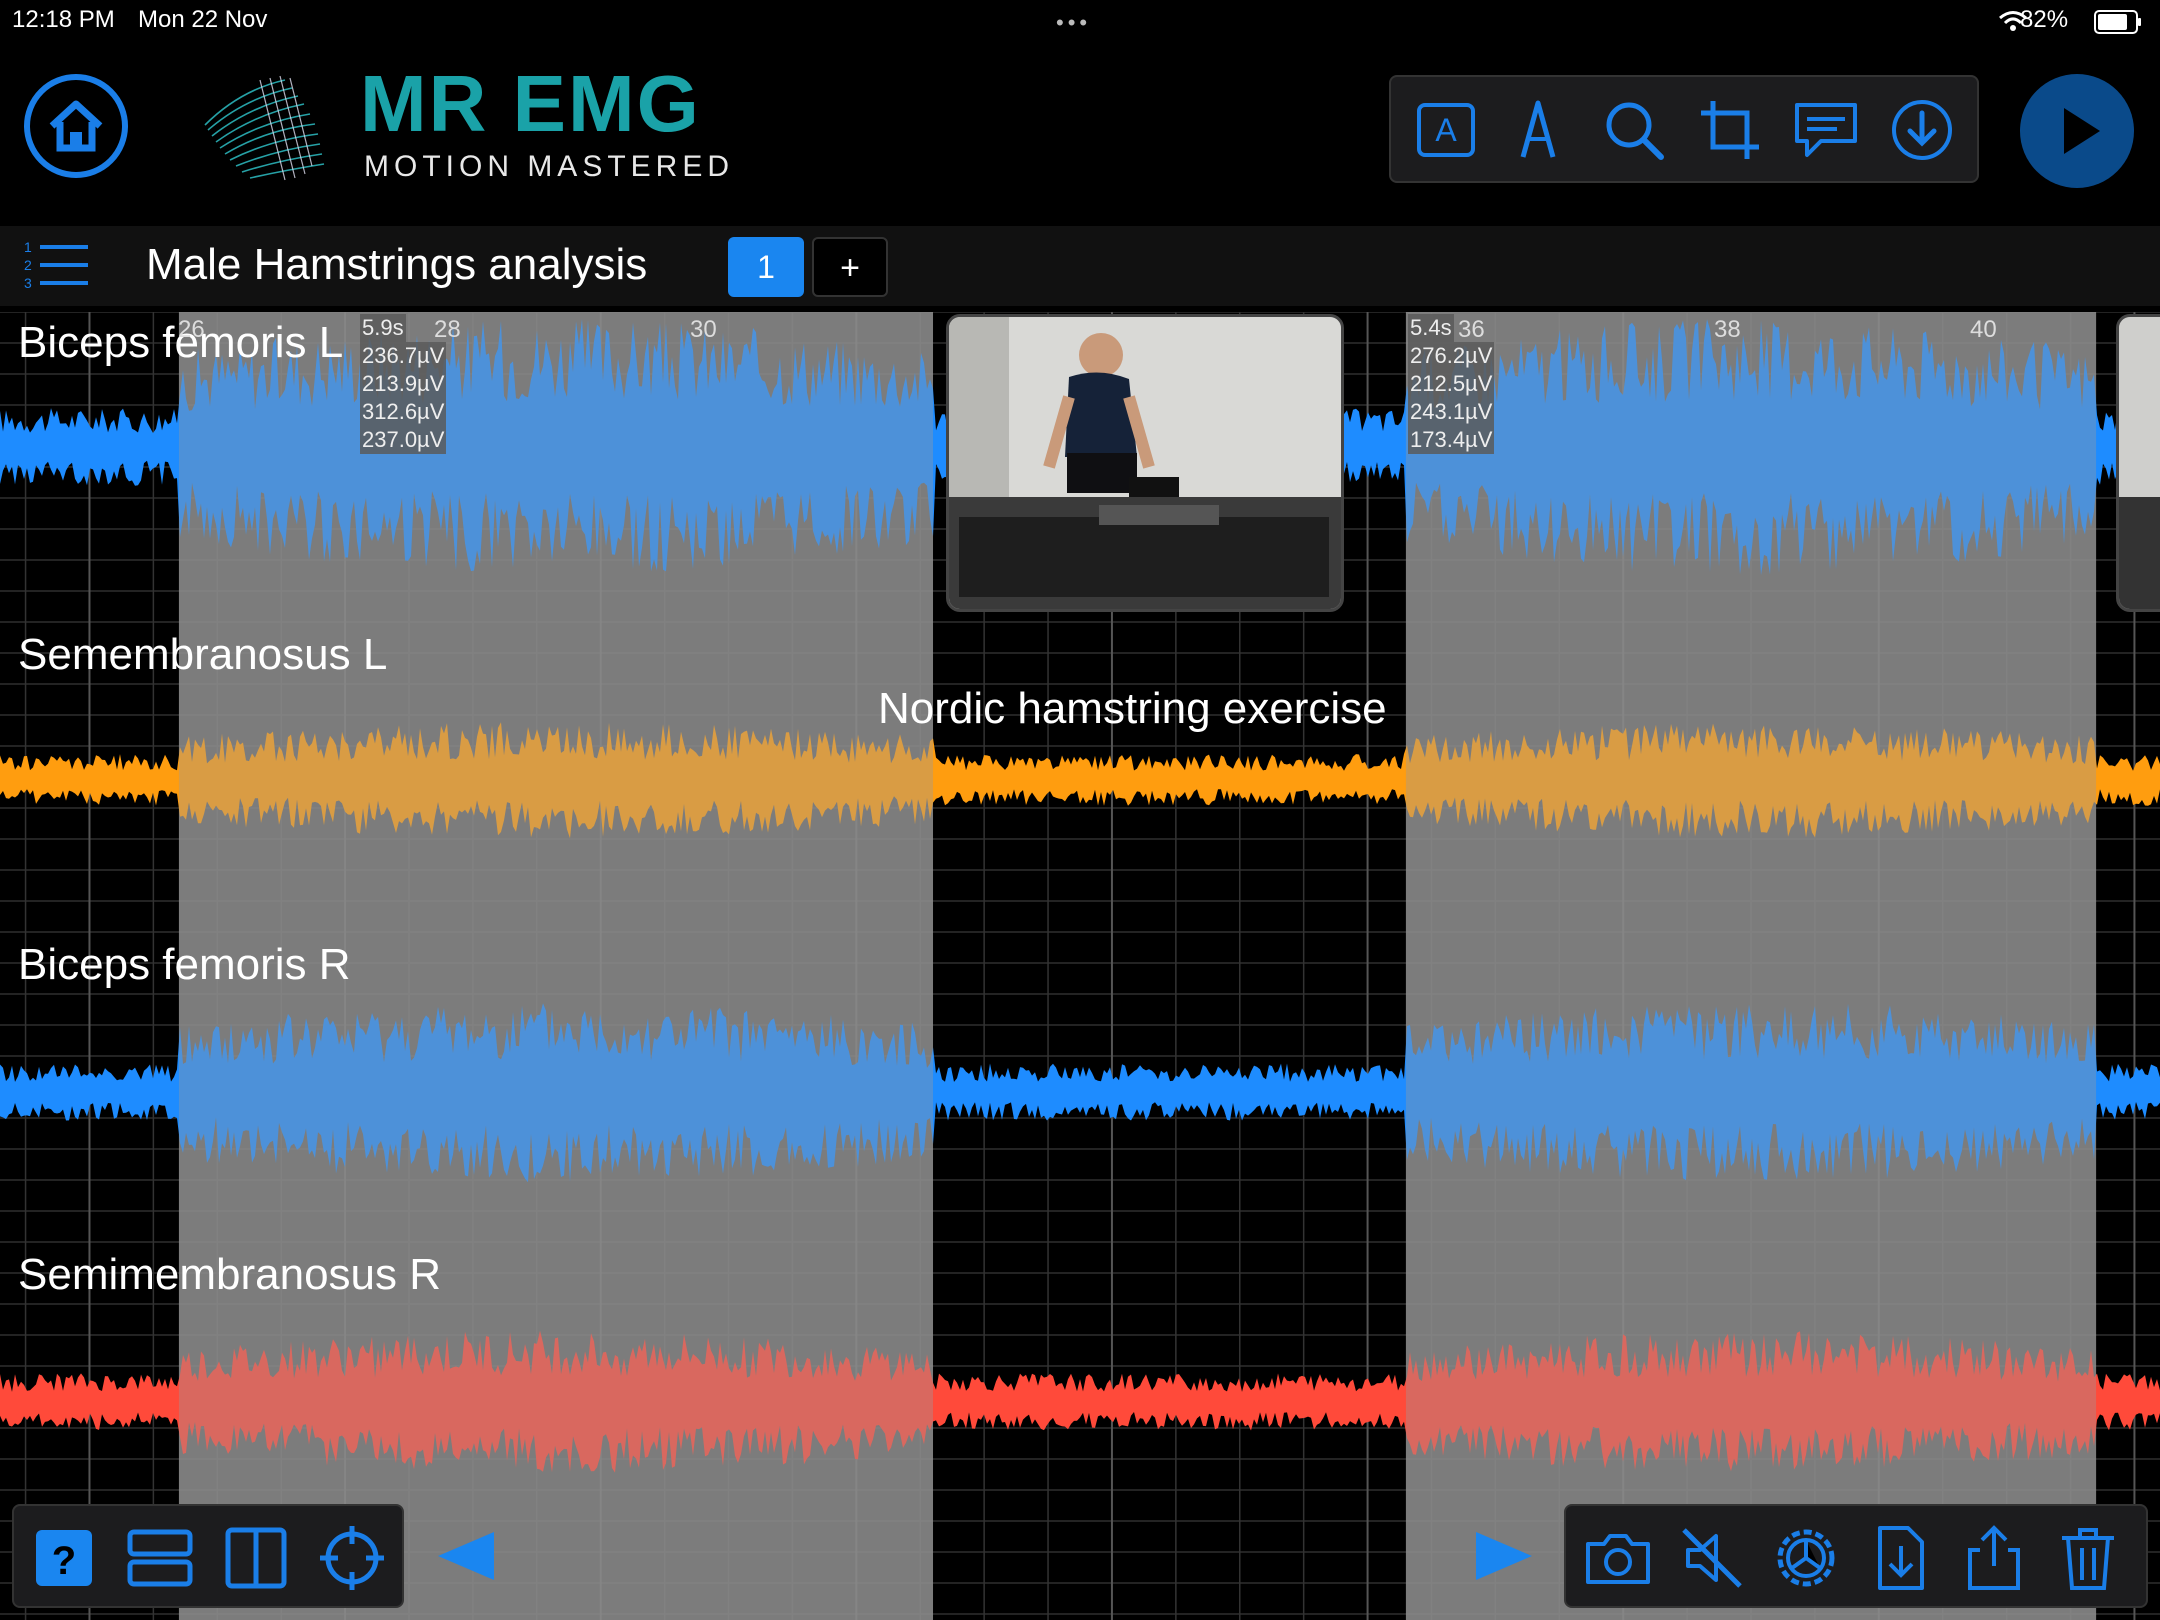 The image size is (2160, 1620). Describe the element at coordinates (403, 440) in the screenshot. I see `selection-1-value-4: 237.0µV` at that location.